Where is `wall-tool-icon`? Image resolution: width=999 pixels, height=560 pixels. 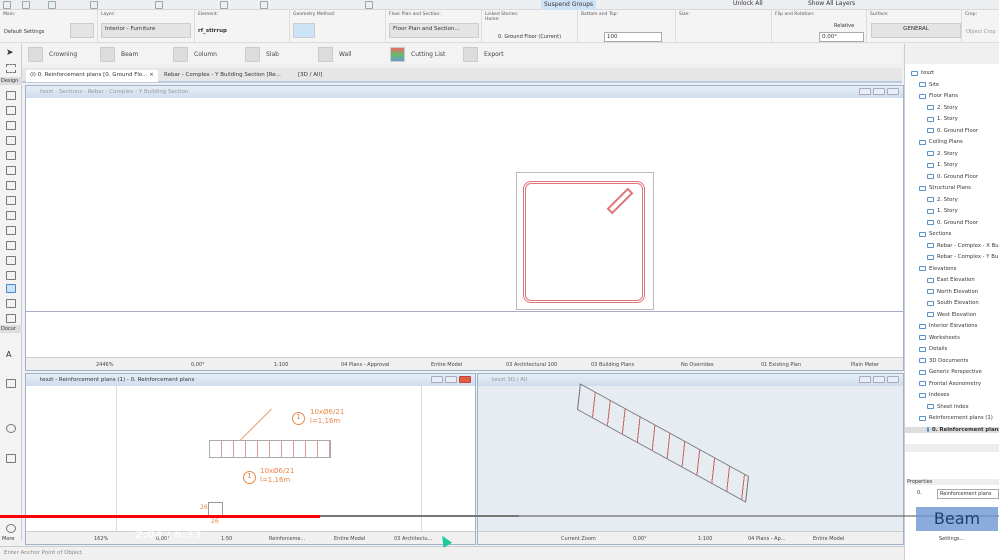 wall-tool-icon is located at coordinates (11, 95).